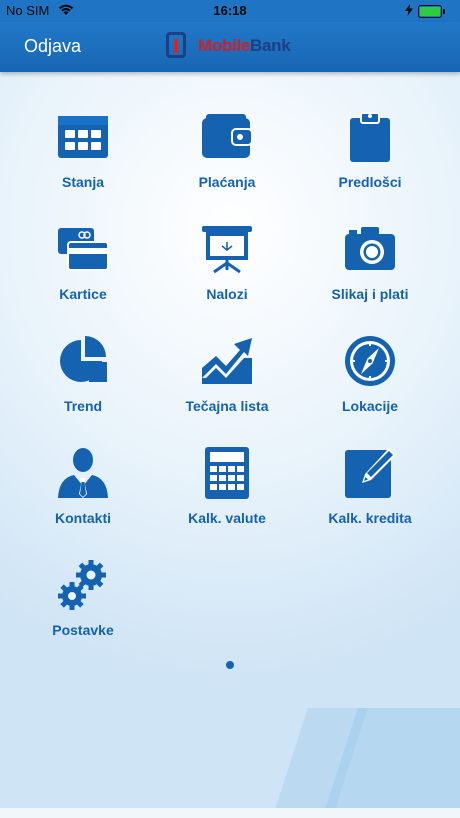 This screenshot has height=818, width=460. What do you see at coordinates (83, 160) in the screenshot?
I see `menu-item-stanja: Stanja` at bounding box center [83, 160].